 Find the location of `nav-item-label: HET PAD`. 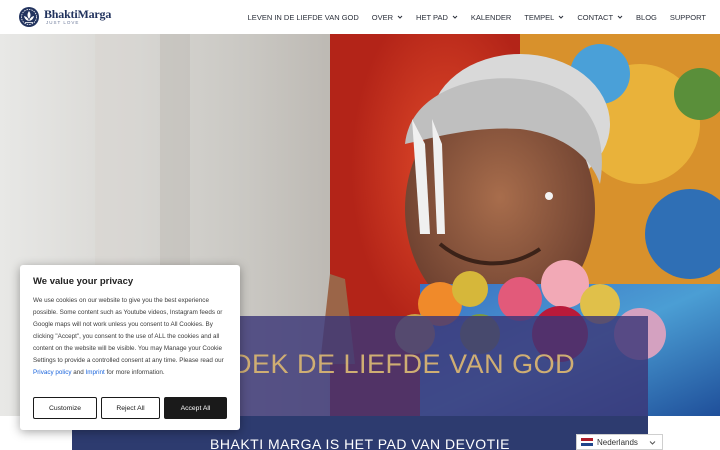

nav-item-label: HET PAD is located at coordinates (432, 17).